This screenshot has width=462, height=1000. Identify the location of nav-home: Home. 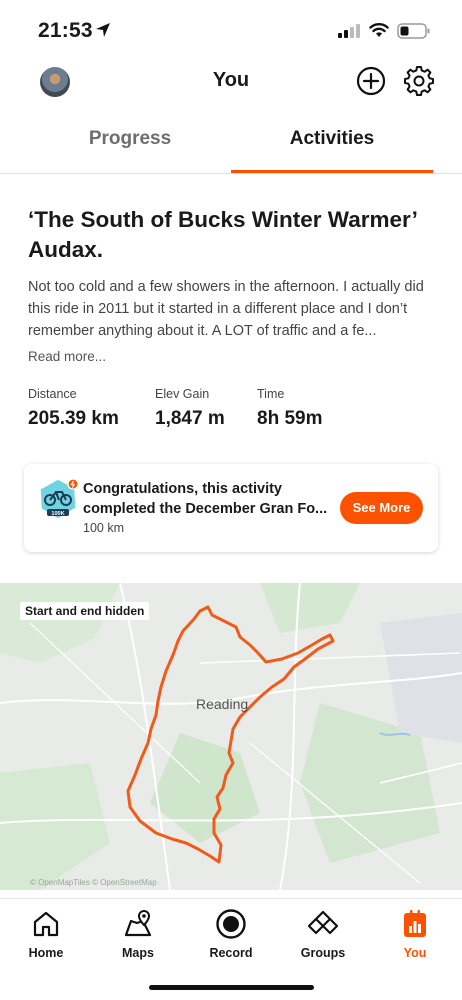
(46, 934).